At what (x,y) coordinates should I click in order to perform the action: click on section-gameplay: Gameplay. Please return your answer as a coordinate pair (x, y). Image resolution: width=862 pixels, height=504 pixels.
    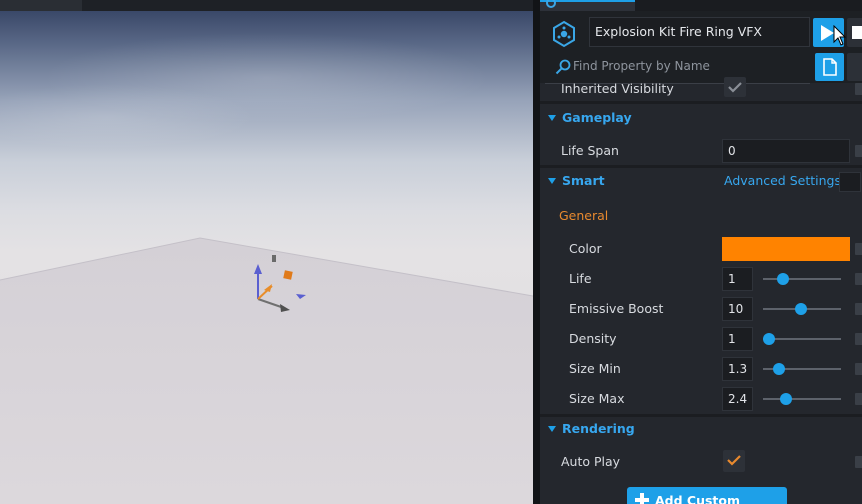
    Looking at the image, I should click on (701, 118).